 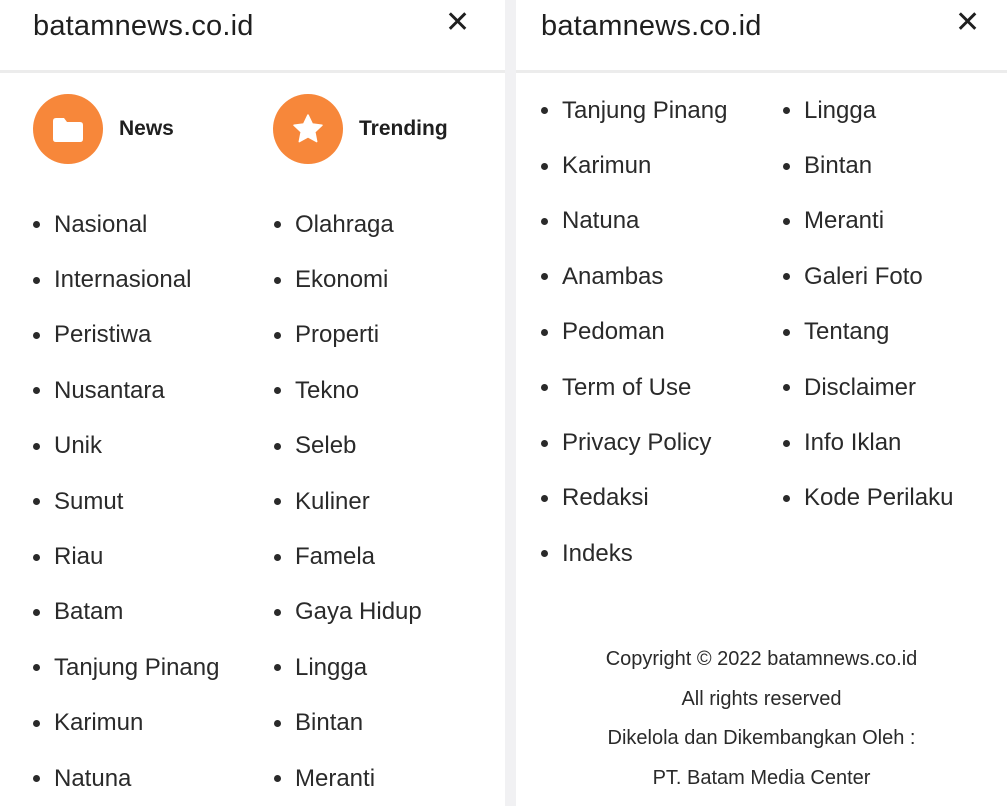 I want to click on list-item: Nusantara, so click(x=126, y=390).